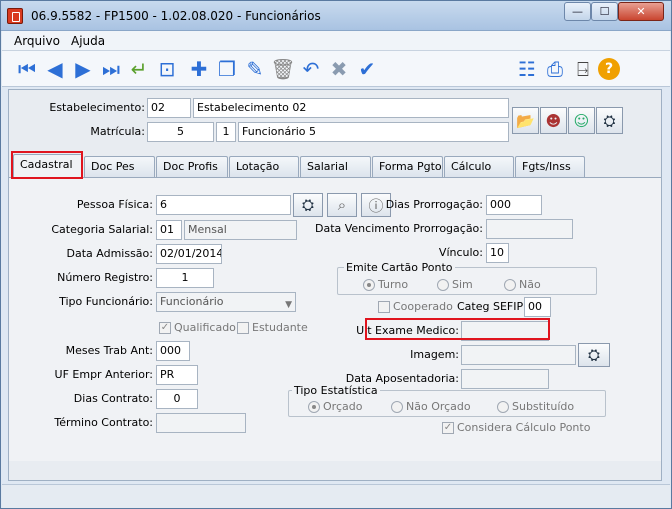  Describe the element at coordinates (102, 229) in the screenshot. I see `categoria-label: Categoria Salarial:` at that location.